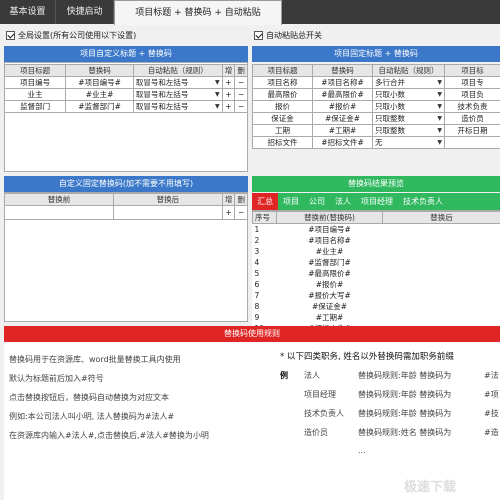 The width and height of the screenshot is (500, 500). I want to click on result-tabs: 汇总 项目 公司 法人 项目经理 技术负责人, so click(376, 201).